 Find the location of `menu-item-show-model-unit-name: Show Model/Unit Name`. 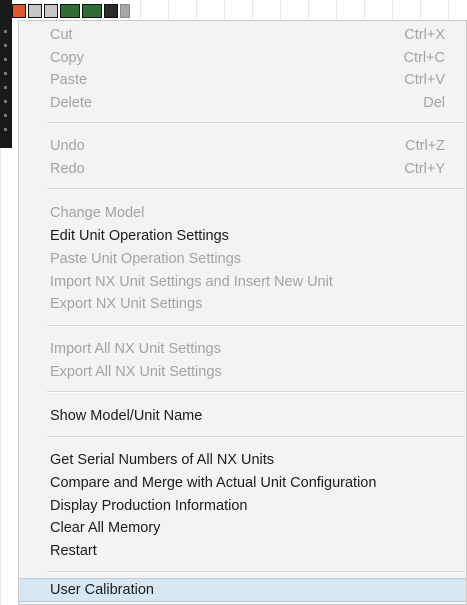

menu-item-show-model-unit-name: Show Model/Unit Name is located at coordinates (242, 416).